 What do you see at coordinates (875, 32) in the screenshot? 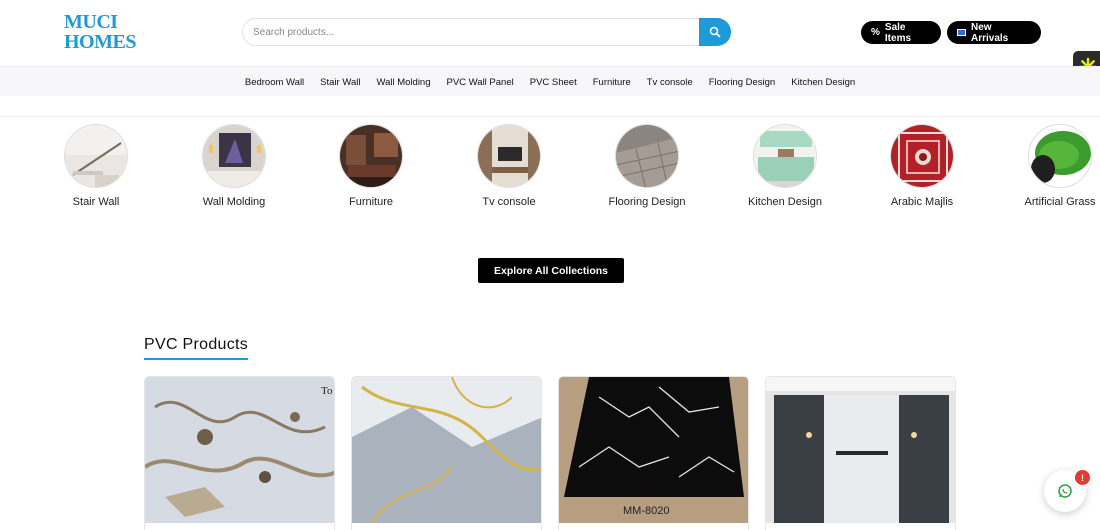
I see `percent-icon: %` at bounding box center [875, 32].